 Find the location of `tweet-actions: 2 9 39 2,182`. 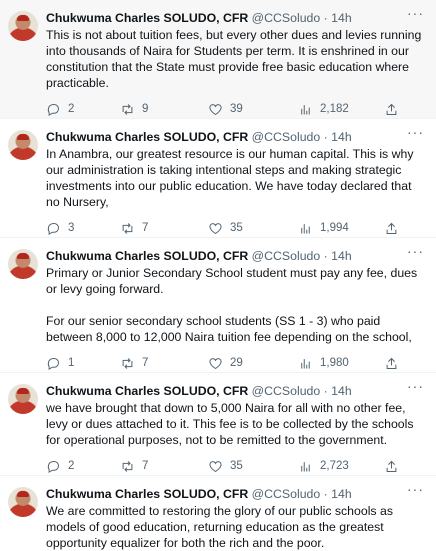

tweet-actions: 2 9 39 2,182 is located at coordinates (237, 109).